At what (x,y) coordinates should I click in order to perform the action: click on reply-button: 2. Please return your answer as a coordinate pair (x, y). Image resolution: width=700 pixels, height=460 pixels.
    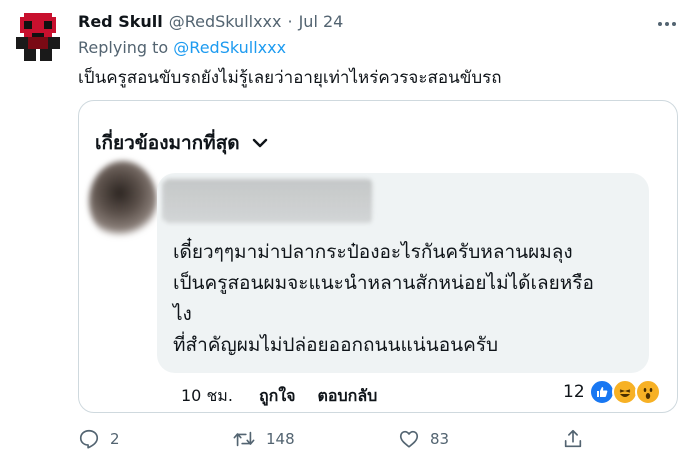
    Looking at the image, I should click on (99, 439).